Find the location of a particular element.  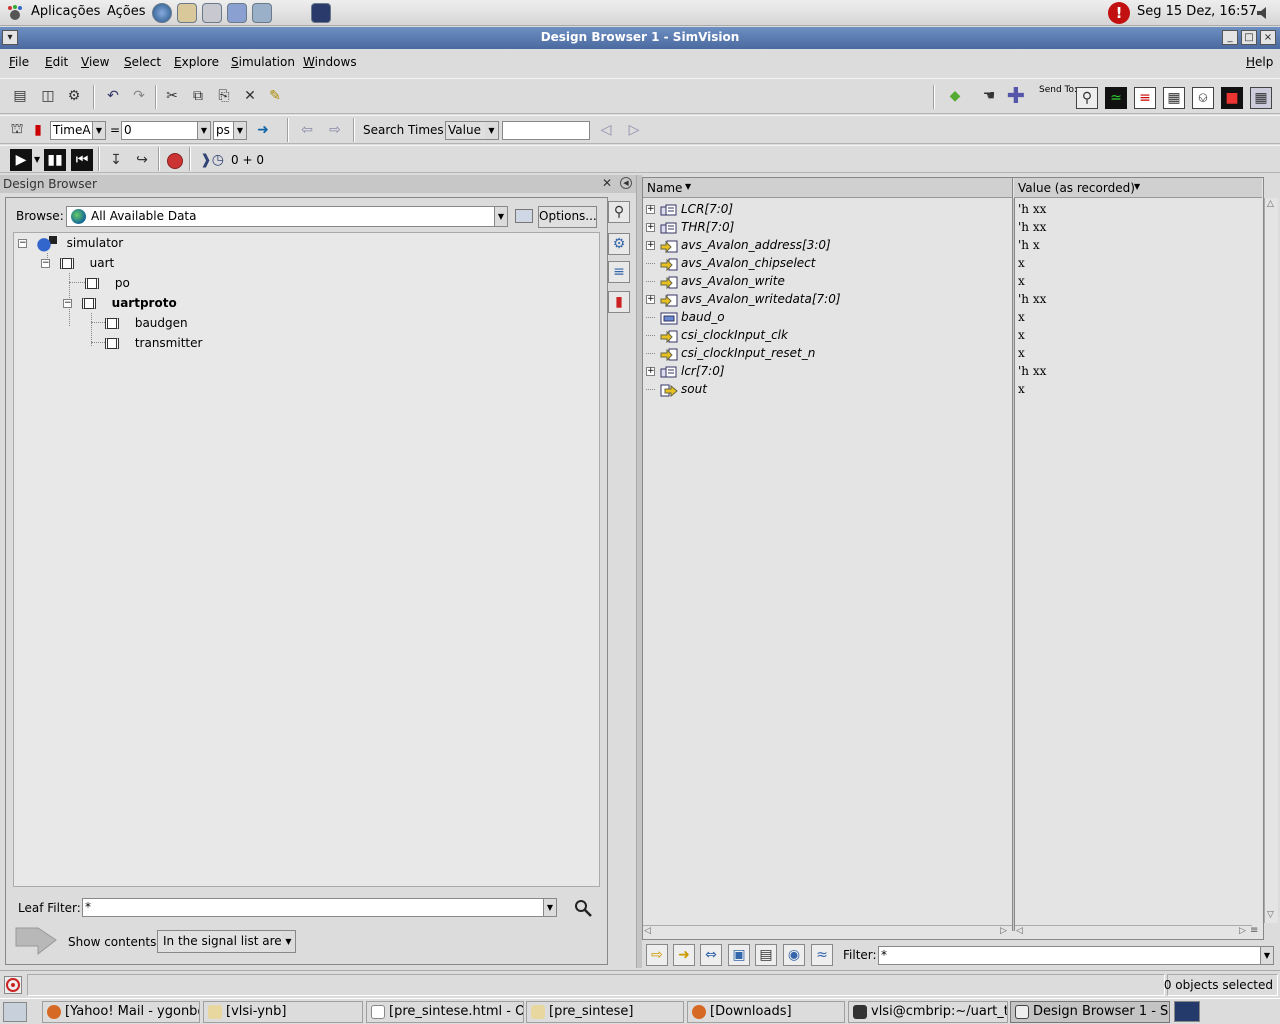

signal-row: + avs_Avalon_writedata[7:0] is located at coordinates (743, 299).